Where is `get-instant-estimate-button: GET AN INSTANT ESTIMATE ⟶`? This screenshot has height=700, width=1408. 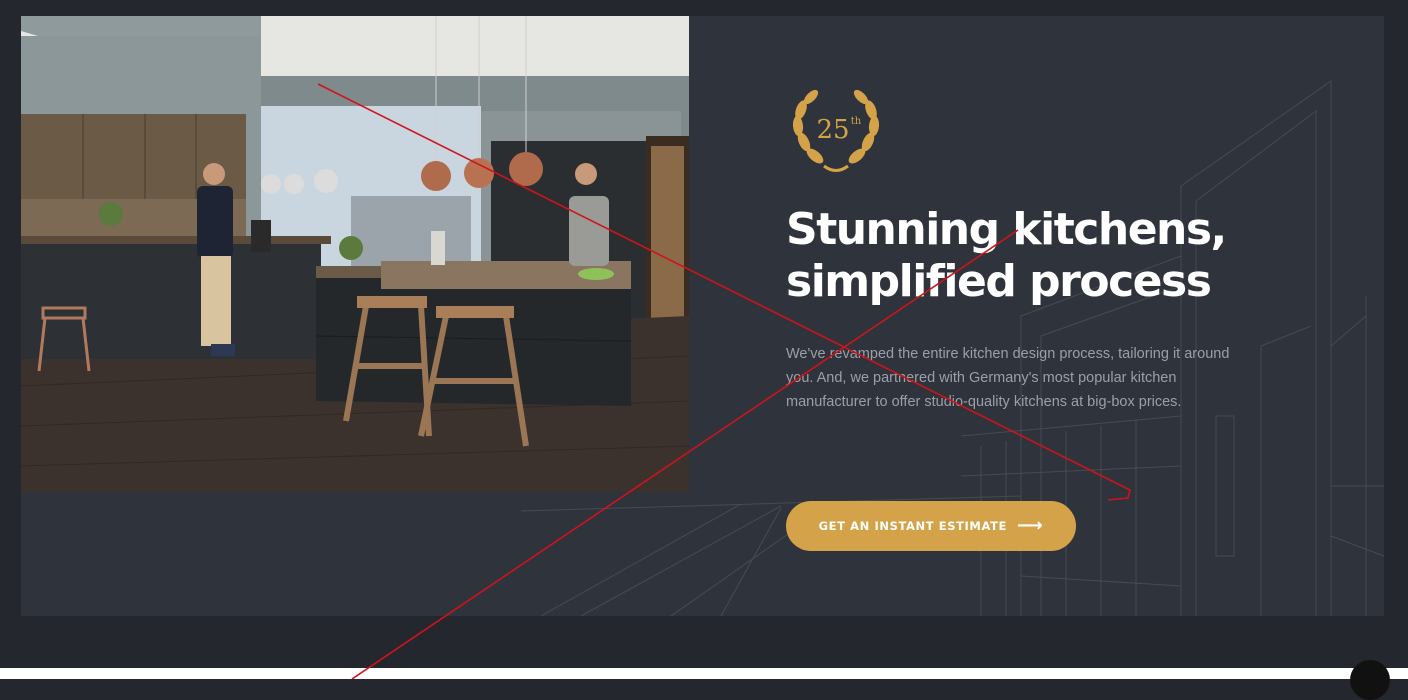 get-instant-estimate-button: GET AN INSTANT ESTIMATE ⟶ is located at coordinates (931, 526).